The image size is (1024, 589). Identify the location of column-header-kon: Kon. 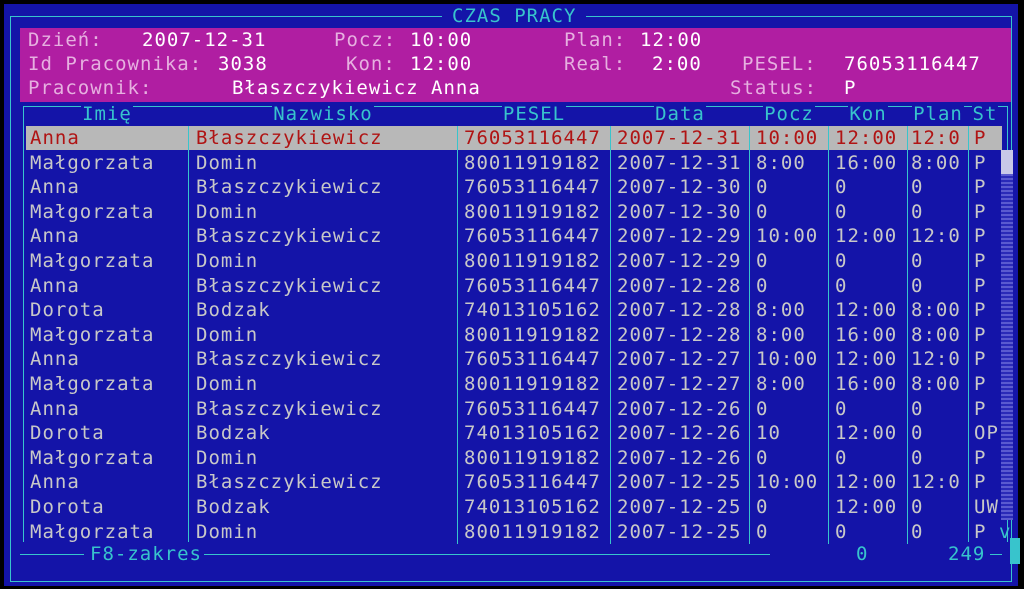
(868, 114).